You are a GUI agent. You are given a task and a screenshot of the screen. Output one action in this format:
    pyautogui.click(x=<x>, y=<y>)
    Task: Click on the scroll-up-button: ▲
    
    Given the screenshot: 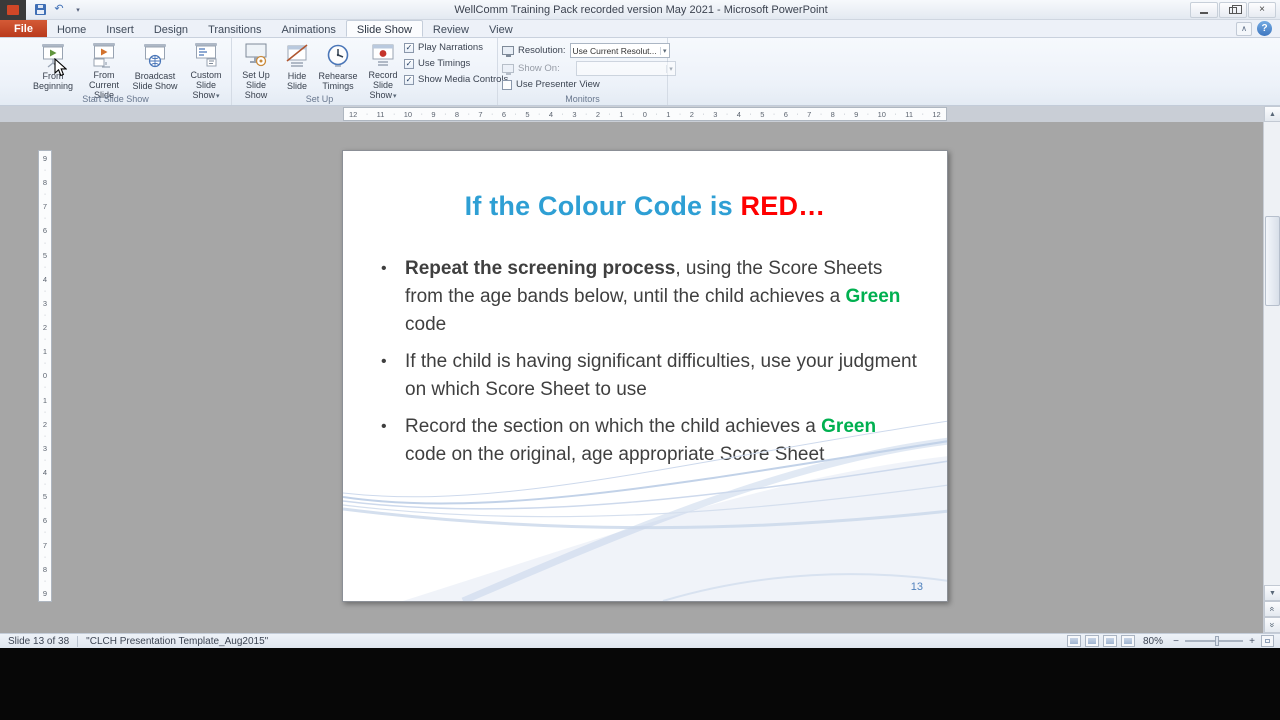 What is the action you would take?
    pyautogui.click(x=1272, y=114)
    